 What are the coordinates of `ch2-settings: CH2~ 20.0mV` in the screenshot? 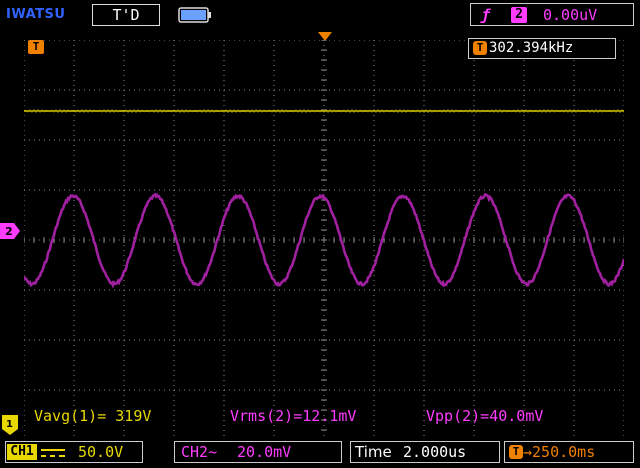 It's located at (258, 452).